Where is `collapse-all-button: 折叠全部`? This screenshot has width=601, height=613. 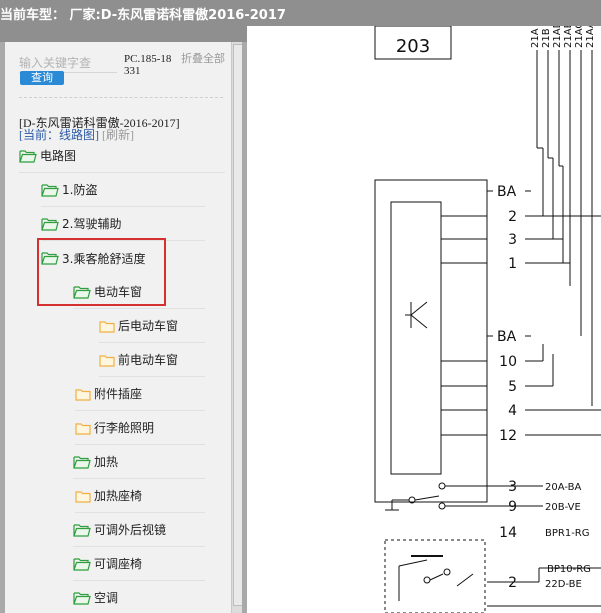
collapse-all-button: 折叠全部 is located at coordinates (203, 59).